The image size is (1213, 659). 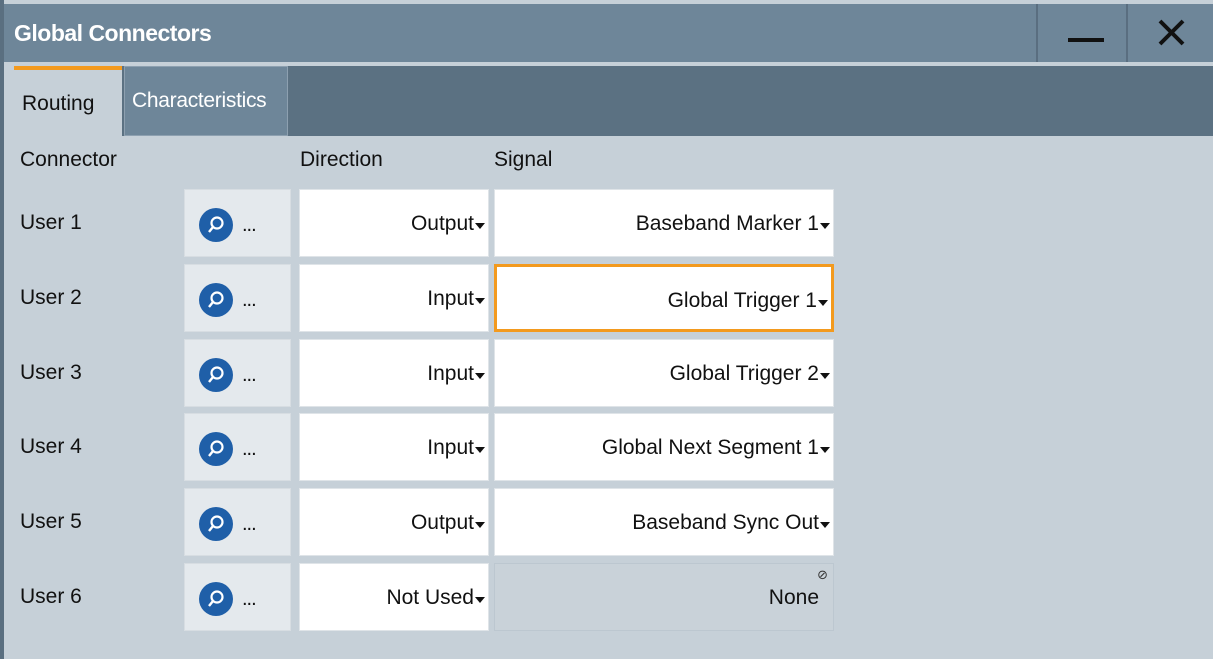 What do you see at coordinates (613, 101) in the screenshot?
I see `tab-bar: Routing Characteristics` at bounding box center [613, 101].